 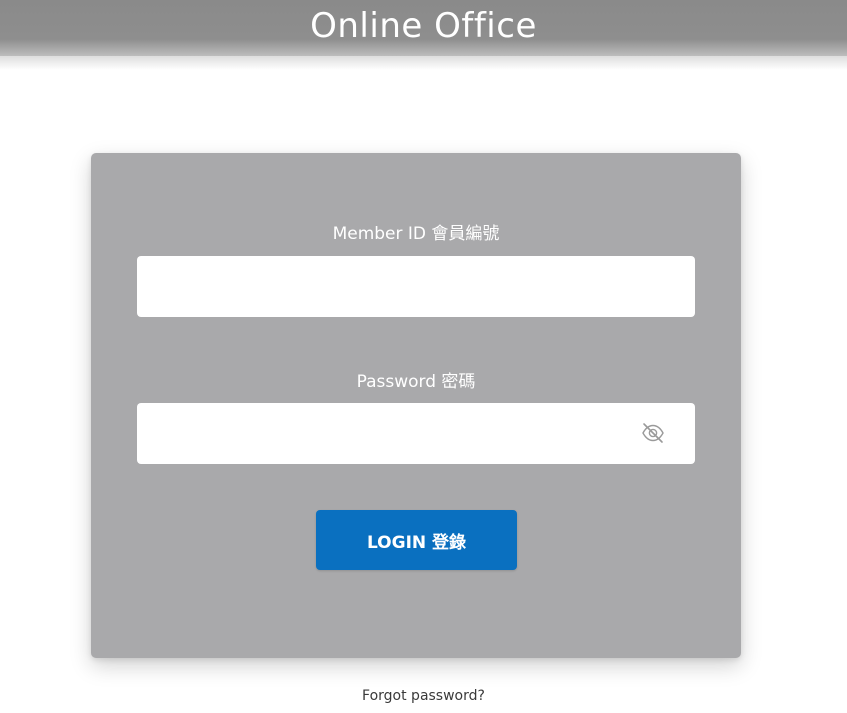 I want to click on password-label: Password 密碼, so click(x=416, y=382).